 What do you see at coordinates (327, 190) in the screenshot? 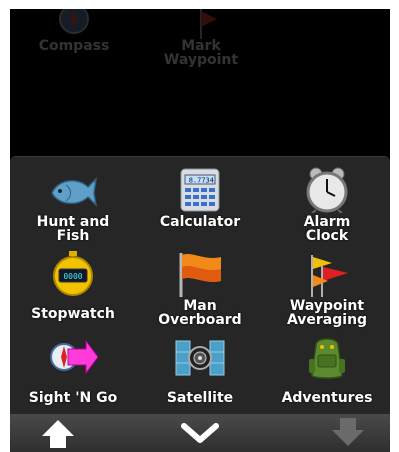
I see `alarm-clock-icon` at bounding box center [327, 190].